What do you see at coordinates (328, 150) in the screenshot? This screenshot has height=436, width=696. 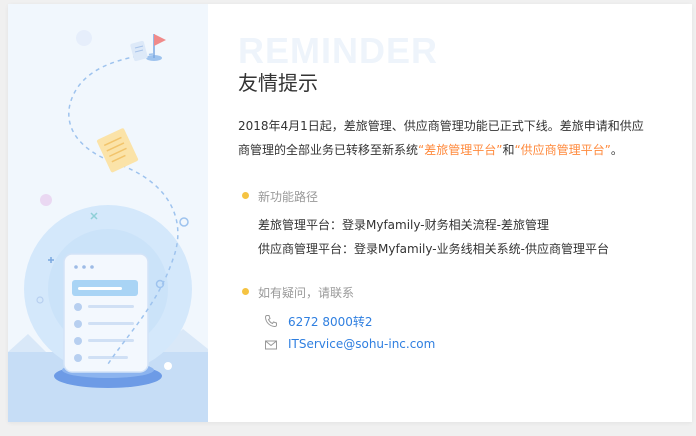 I see `notice-line-2-prefix: 商管理的全部业务已转移至新系统` at bounding box center [328, 150].